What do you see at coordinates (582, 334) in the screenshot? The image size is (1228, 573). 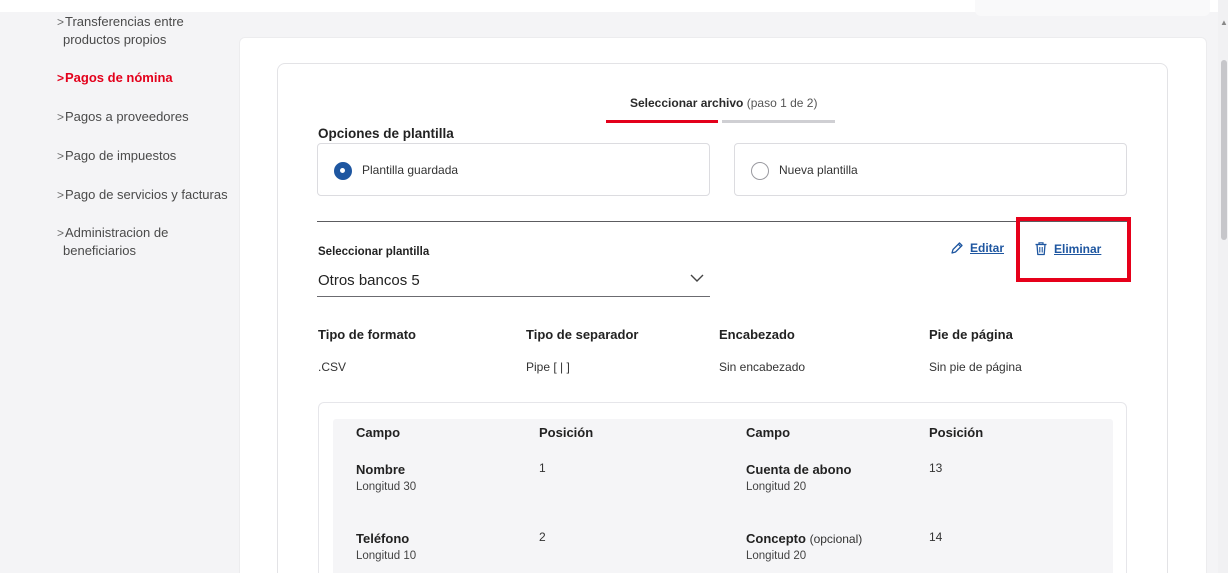 I see `separator-type-heading: Tipo de separador` at bounding box center [582, 334].